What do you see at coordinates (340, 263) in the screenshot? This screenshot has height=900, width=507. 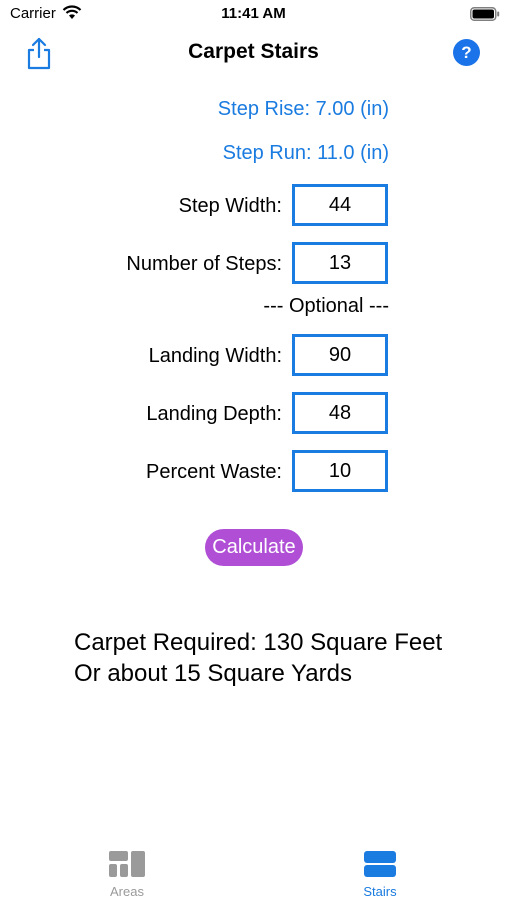 I see `number-of-steps-field` at bounding box center [340, 263].